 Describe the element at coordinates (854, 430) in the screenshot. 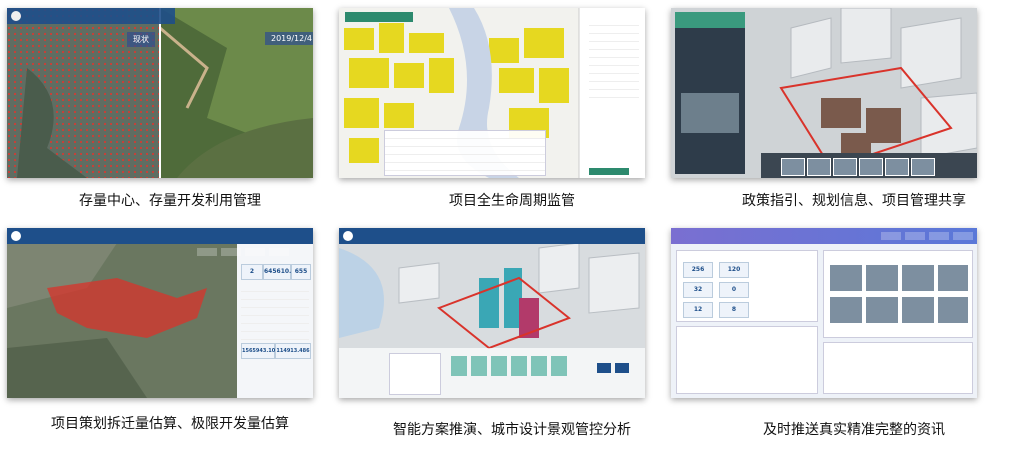

I see `caption-6: 及时推送真实精准完整的资讯` at that location.